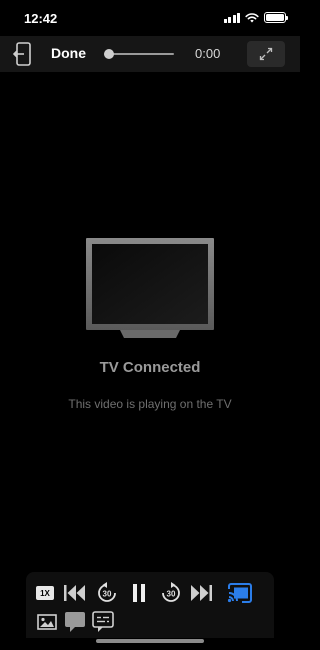 The width and height of the screenshot is (320, 650). I want to click on subtitles-button, so click(103, 622).